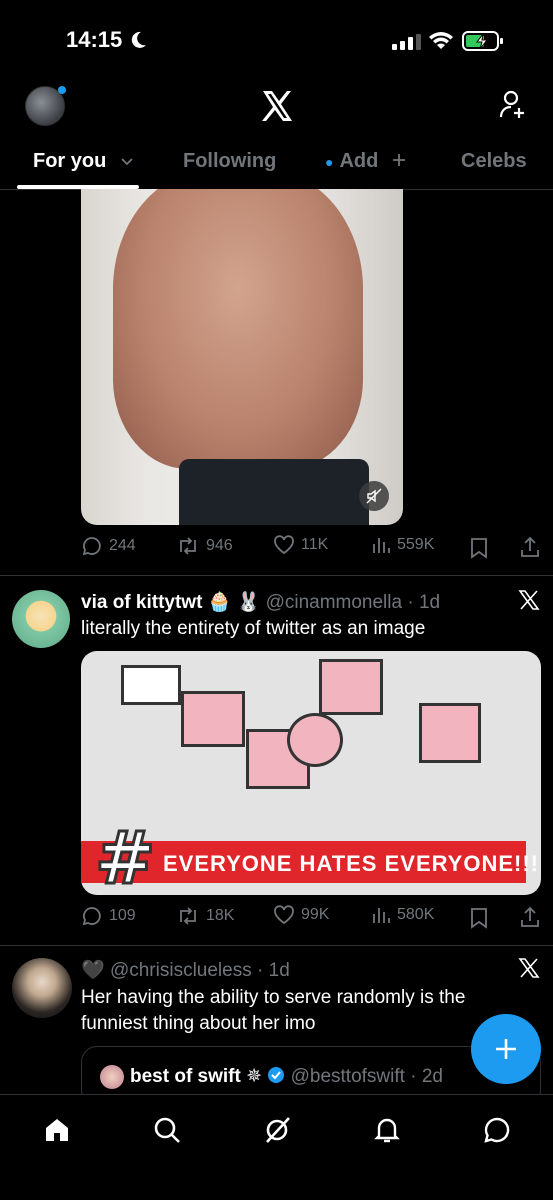 The height and width of the screenshot is (1200, 553). What do you see at coordinates (219, 545) in the screenshot?
I see `repost-count: 946` at bounding box center [219, 545].